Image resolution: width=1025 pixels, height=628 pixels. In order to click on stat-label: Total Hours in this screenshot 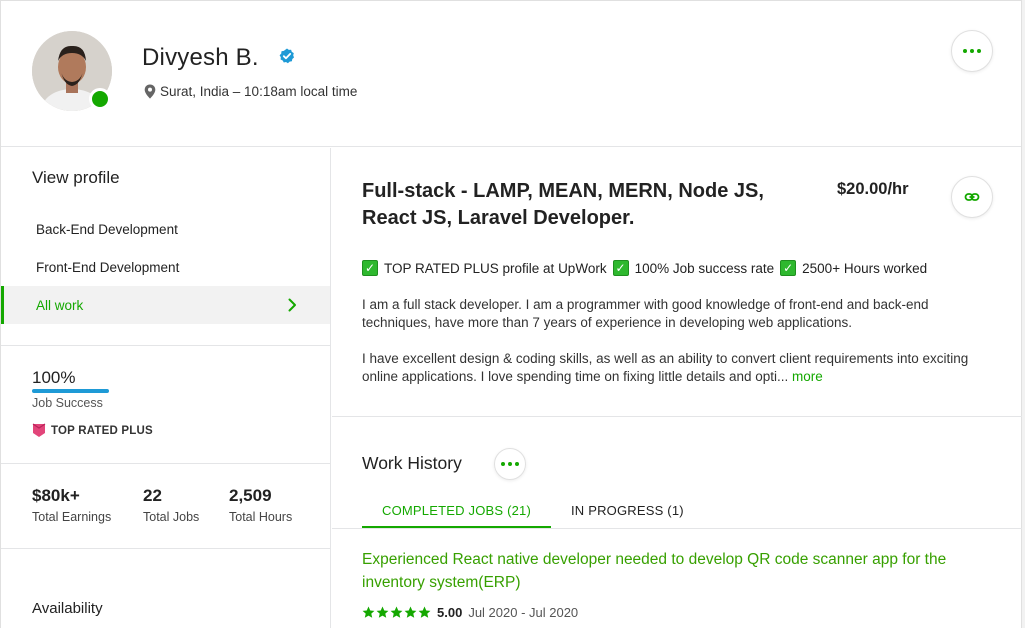, I will do `click(261, 517)`.